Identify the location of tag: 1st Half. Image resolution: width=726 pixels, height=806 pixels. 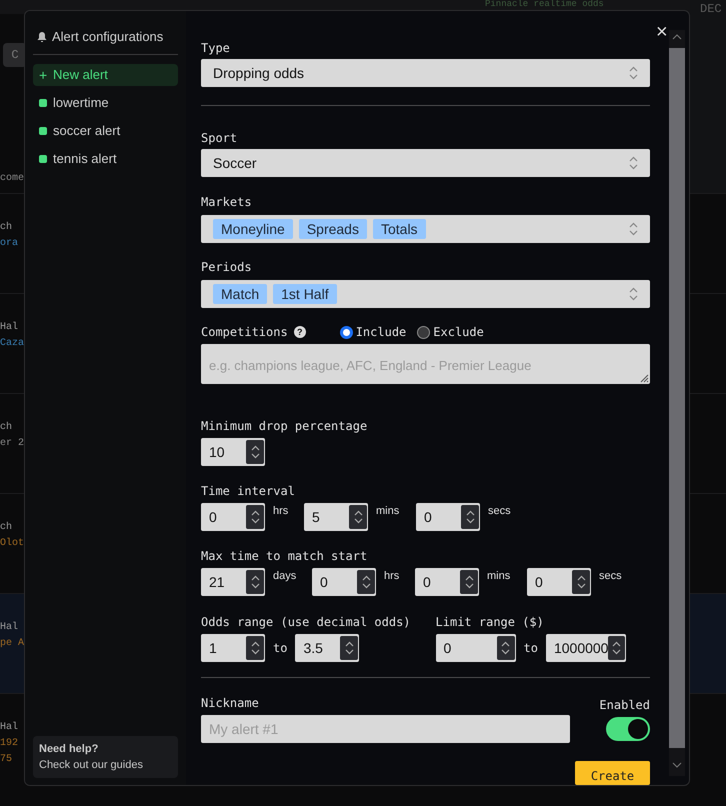
(305, 294).